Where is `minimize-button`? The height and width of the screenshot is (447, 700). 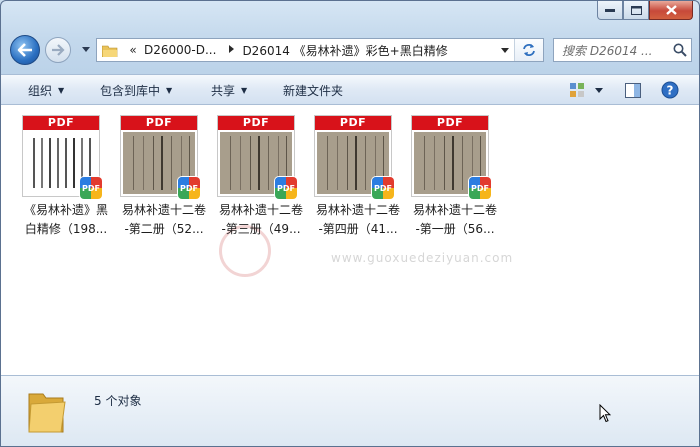
minimize-button is located at coordinates (610, 10).